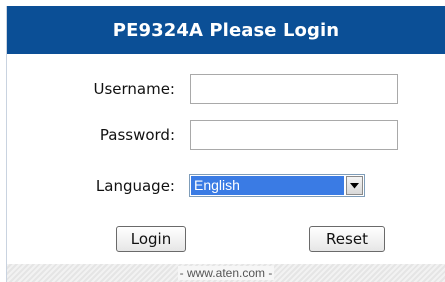 The width and height of the screenshot is (445, 282). Describe the element at coordinates (135, 186) in the screenshot. I see `language-label: Language:` at that location.